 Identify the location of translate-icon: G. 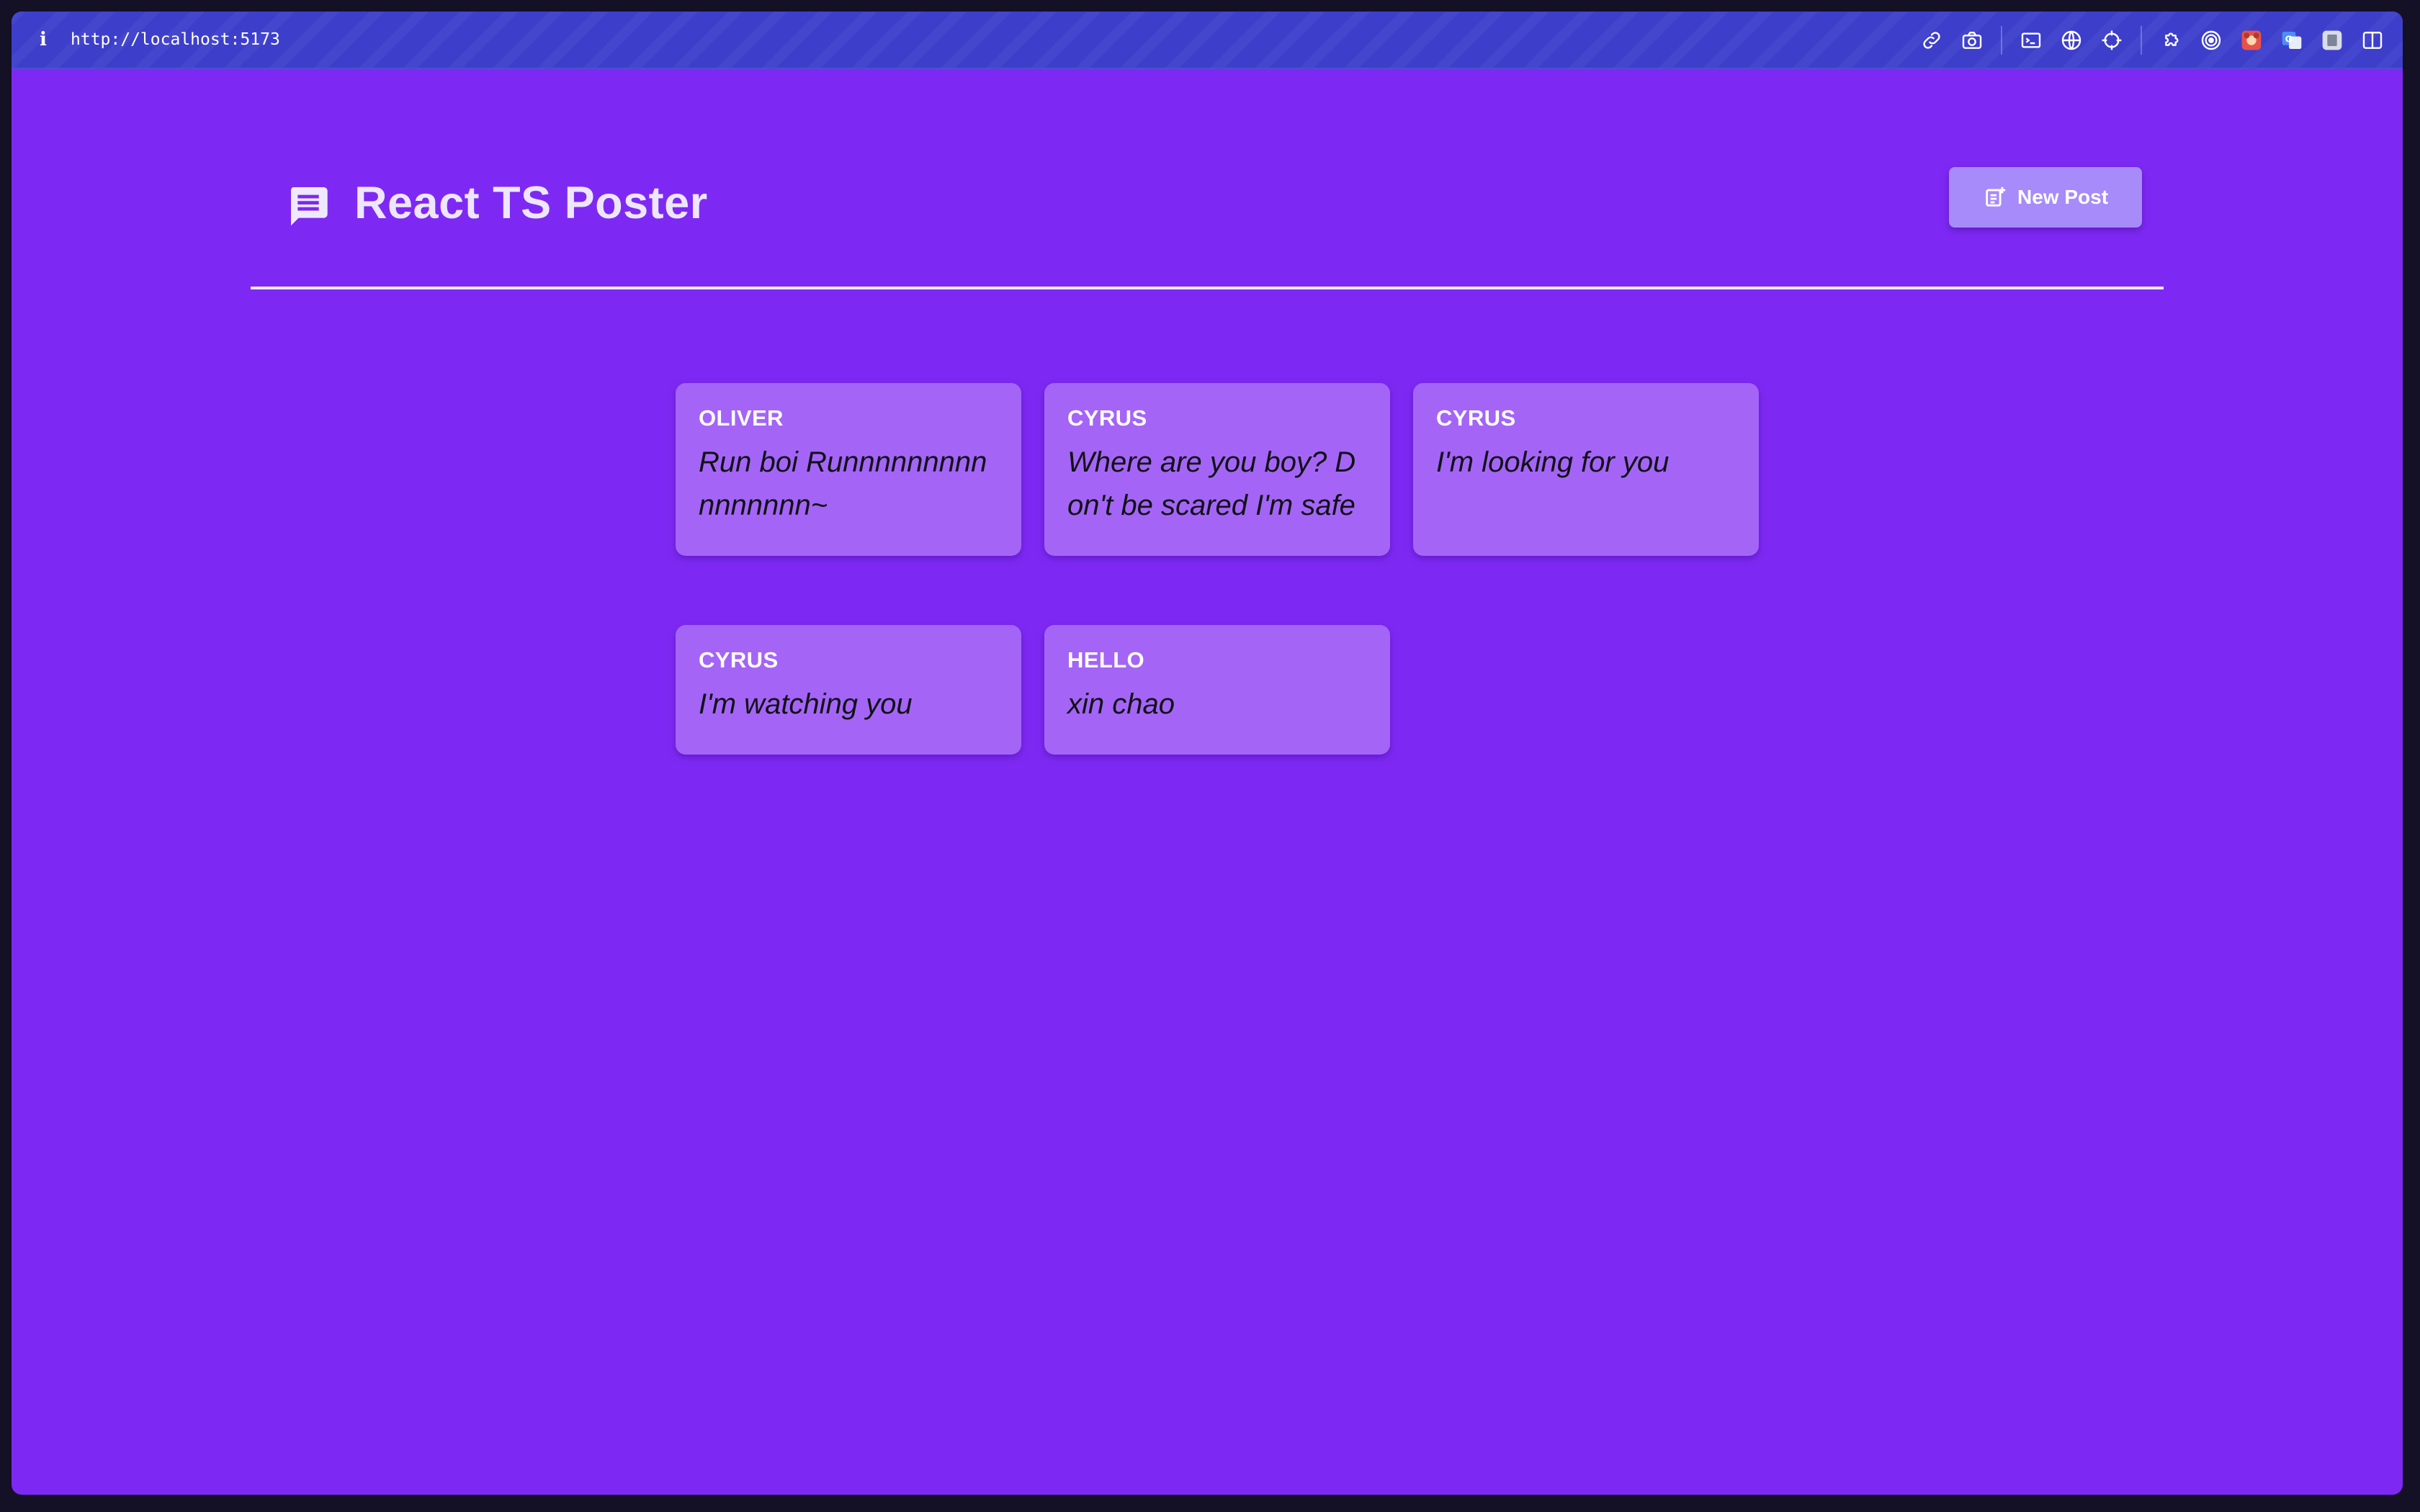
(2292, 40).